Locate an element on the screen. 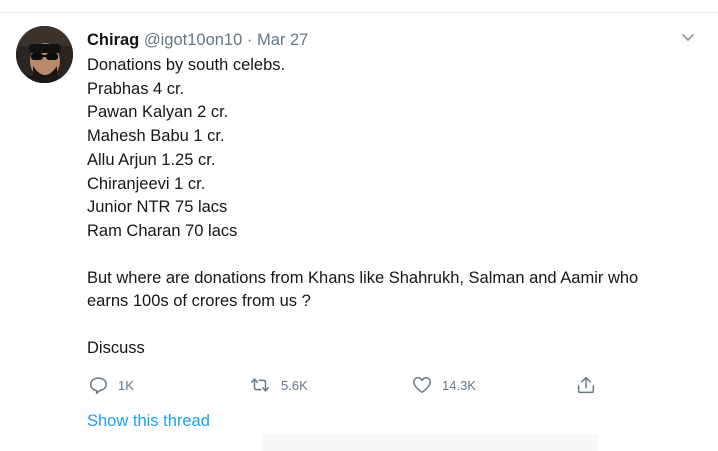 Image resolution: width=718 pixels, height=451 pixels. tweet-line: Allu Arjun 1.25 cr. is located at coordinates (151, 159).